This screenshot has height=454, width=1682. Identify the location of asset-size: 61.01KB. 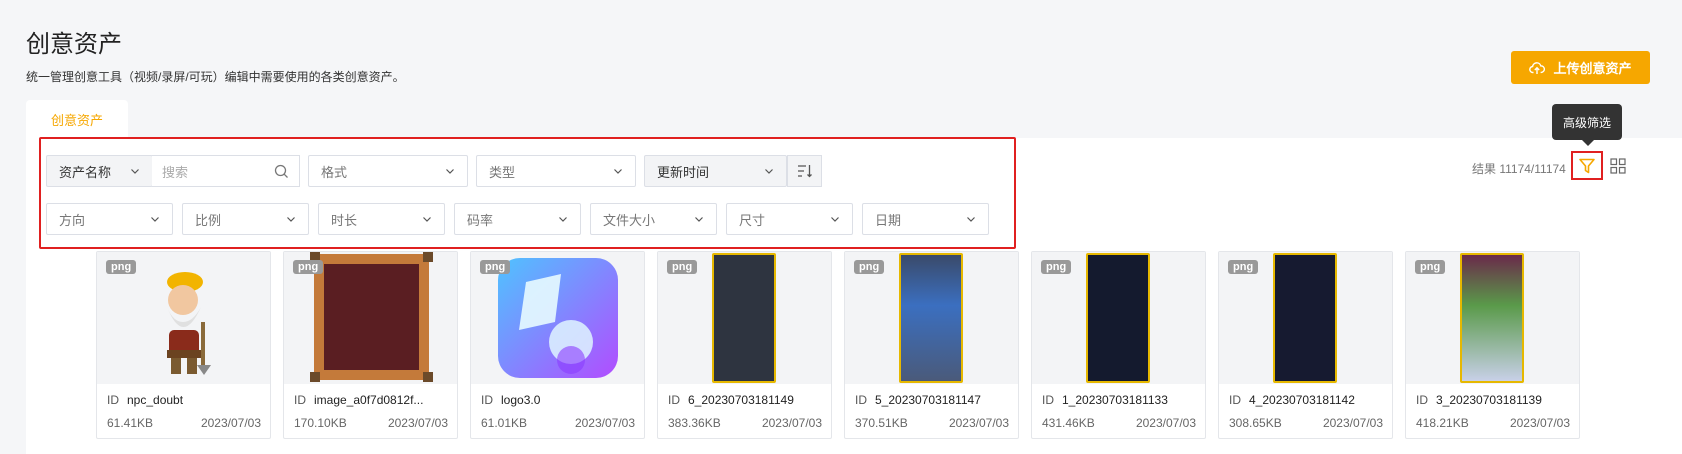
(504, 423).